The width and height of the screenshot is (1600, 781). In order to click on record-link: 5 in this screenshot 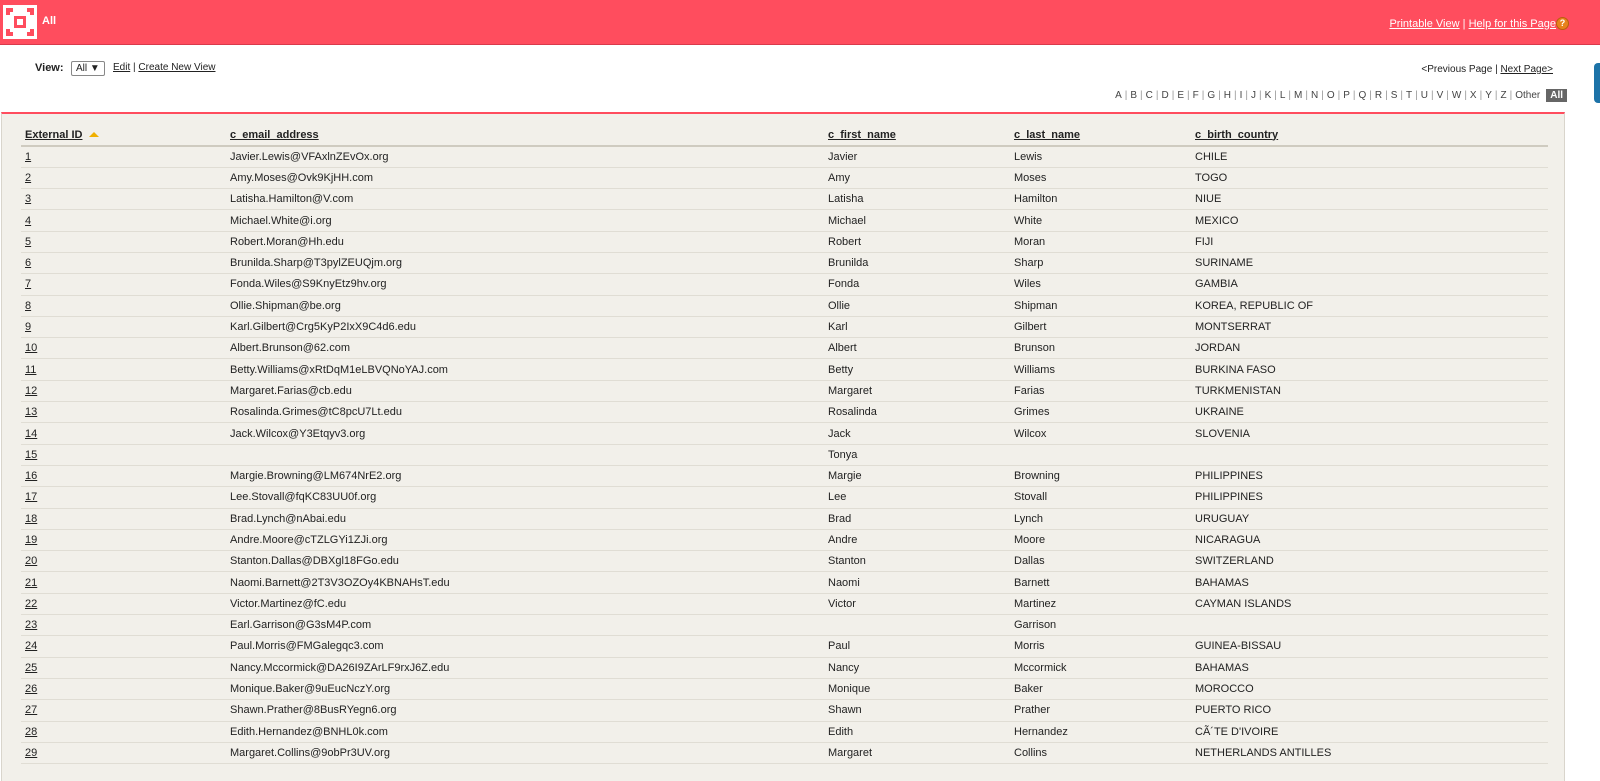, I will do `click(28, 242)`.